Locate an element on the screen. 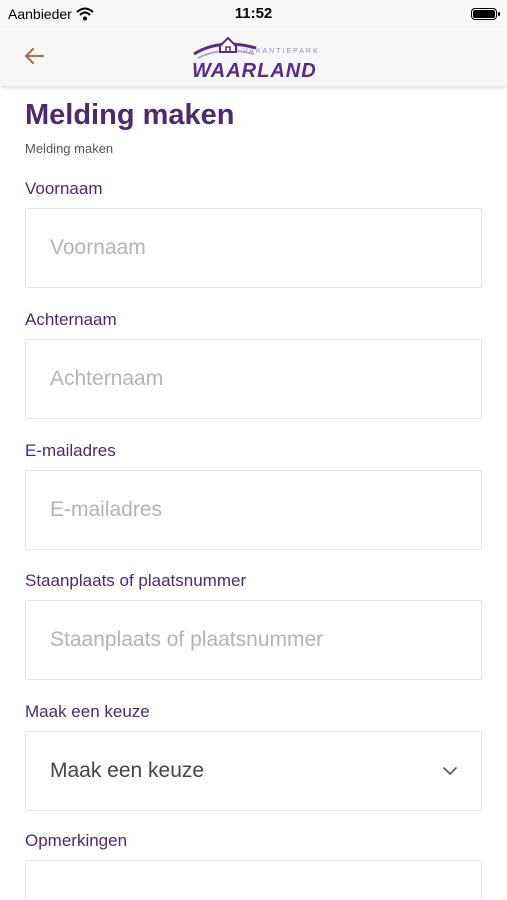 This screenshot has width=507, height=900. choice-select: Maak een keuze is located at coordinates (253, 771).